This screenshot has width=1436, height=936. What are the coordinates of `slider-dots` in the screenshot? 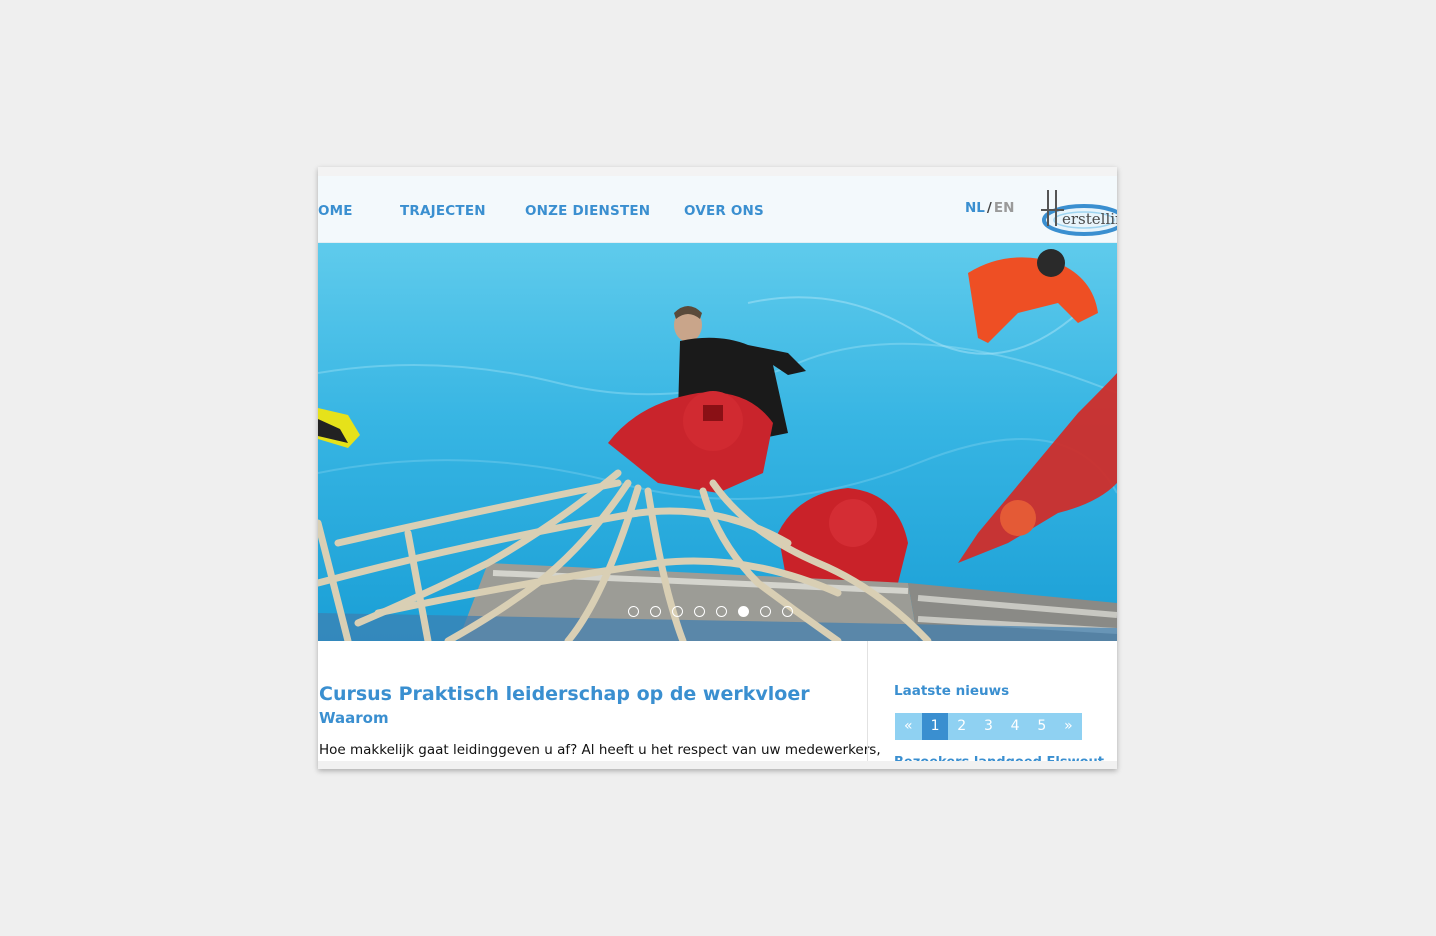 It's located at (710, 611).